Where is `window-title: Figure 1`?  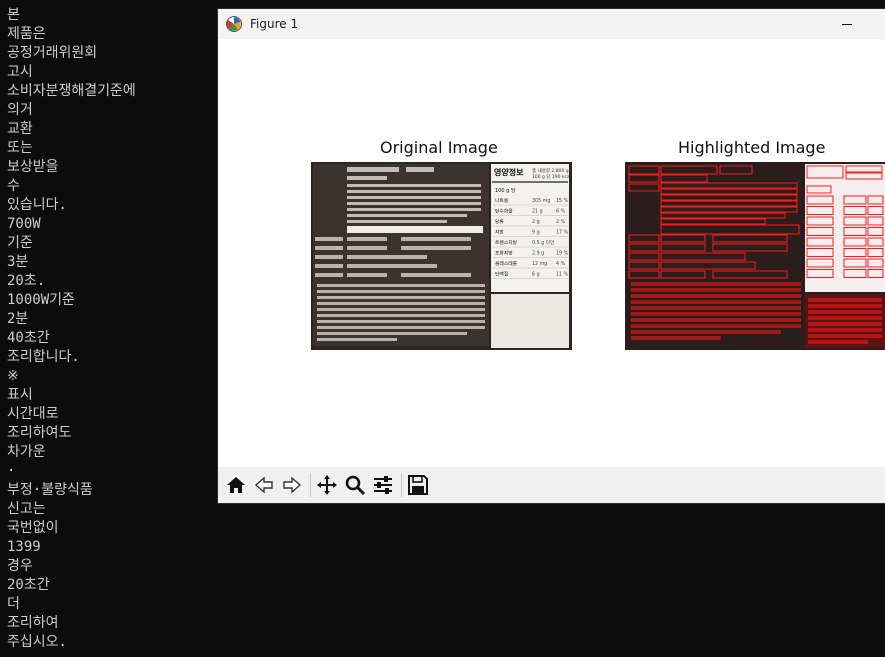
window-title: Figure 1 is located at coordinates (274, 24).